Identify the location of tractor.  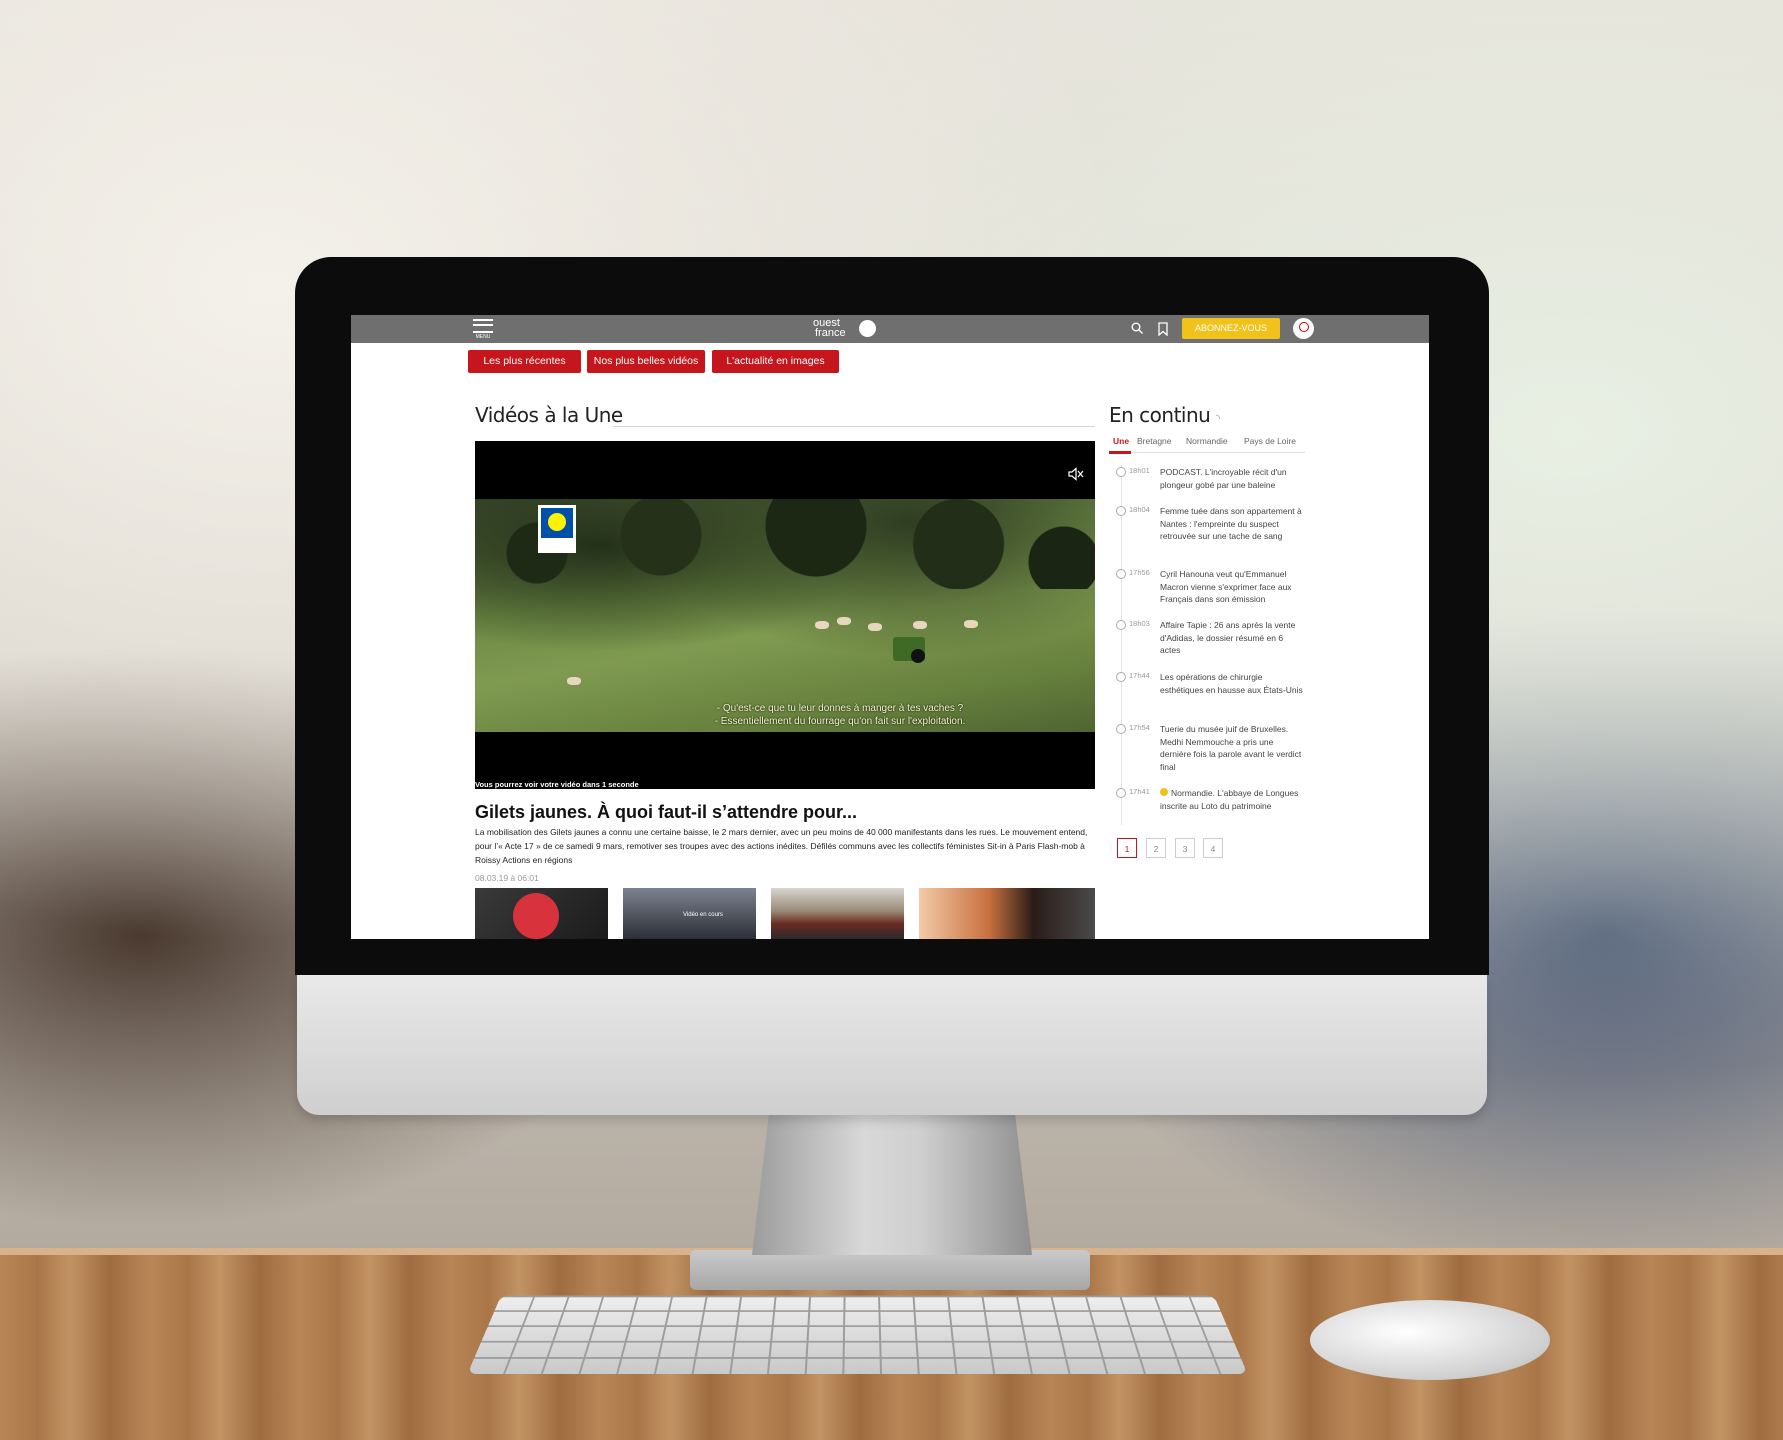
(909, 650).